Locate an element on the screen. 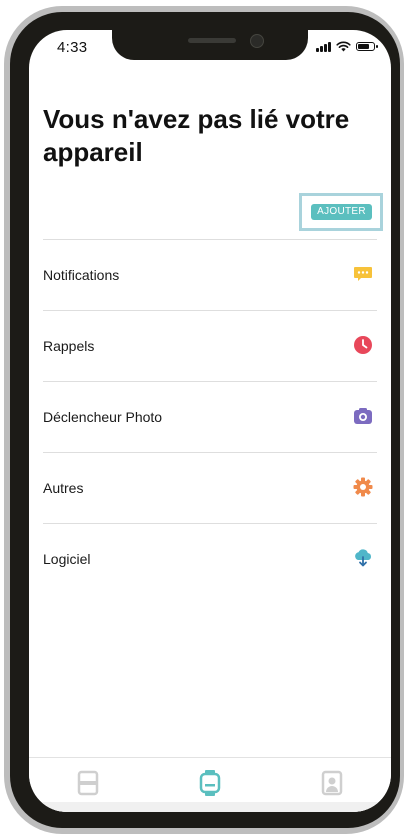 The image size is (409, 838). status-icons is located at coordinates (347, 46).